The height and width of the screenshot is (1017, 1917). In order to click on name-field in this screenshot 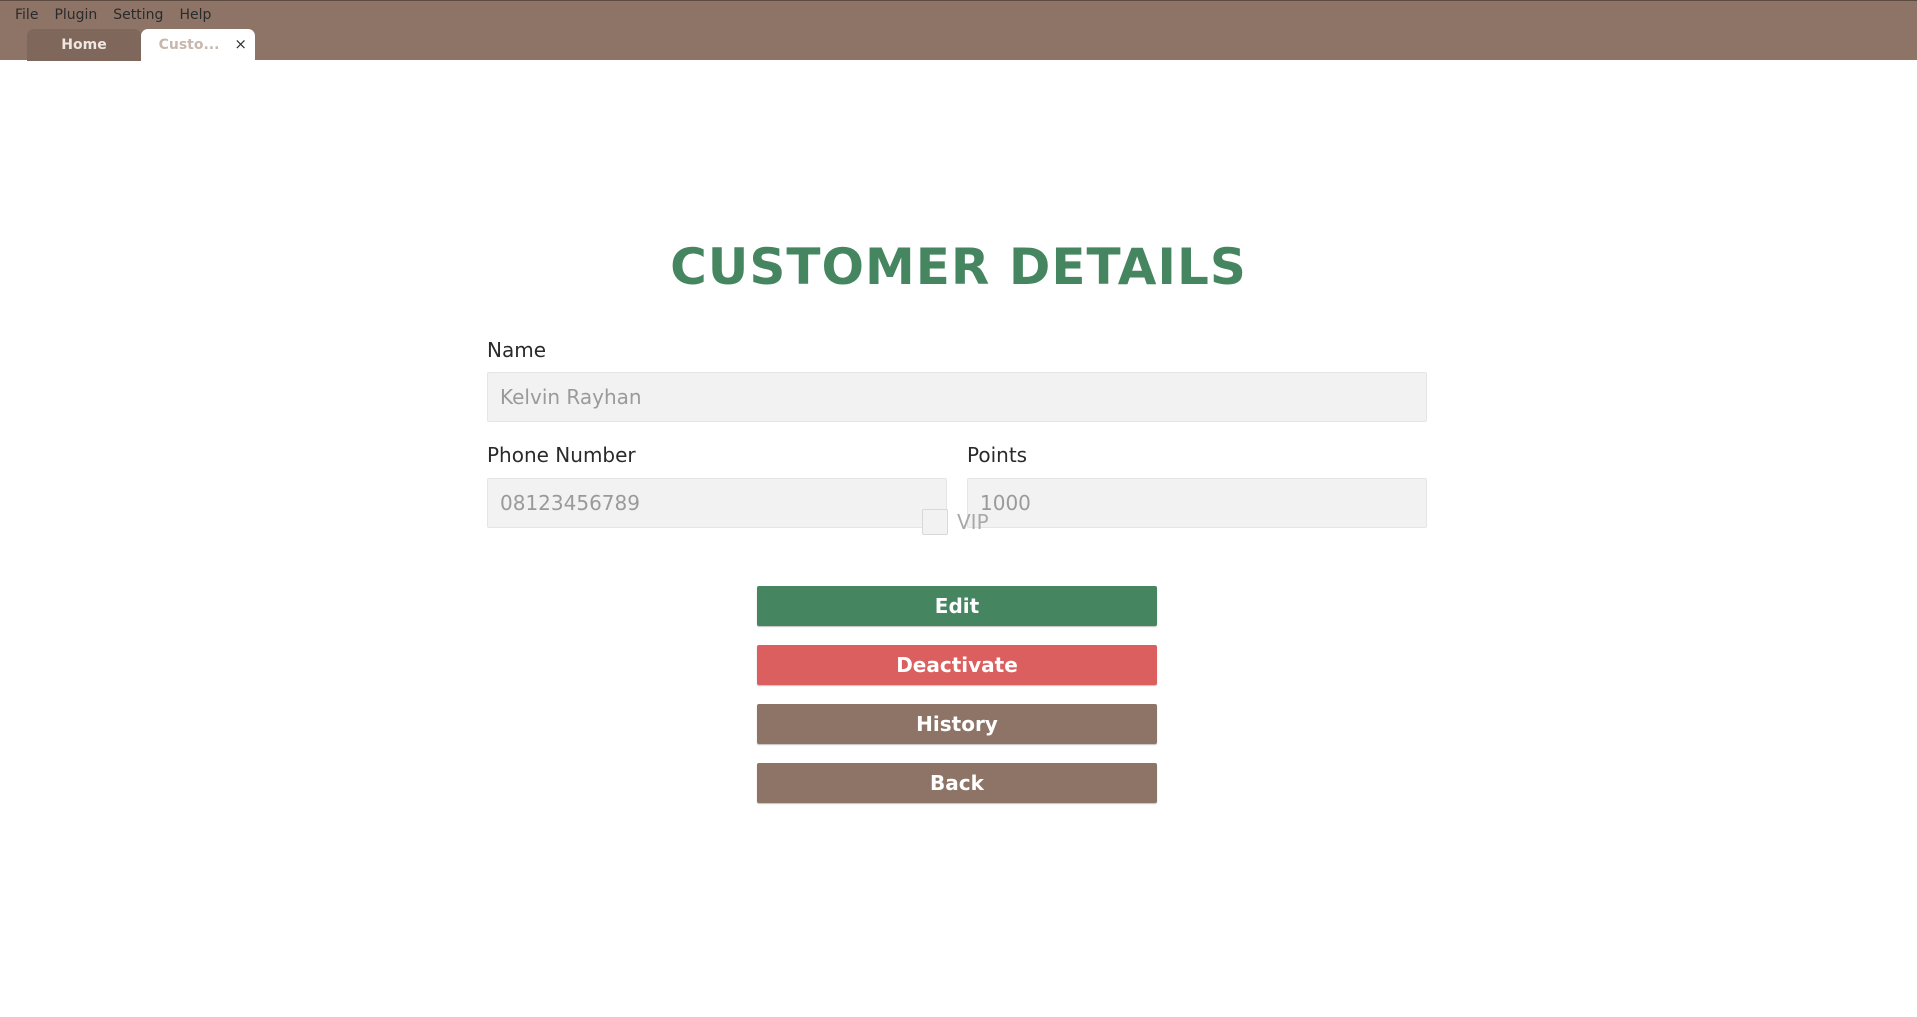, I will do `click(957, 397)`.